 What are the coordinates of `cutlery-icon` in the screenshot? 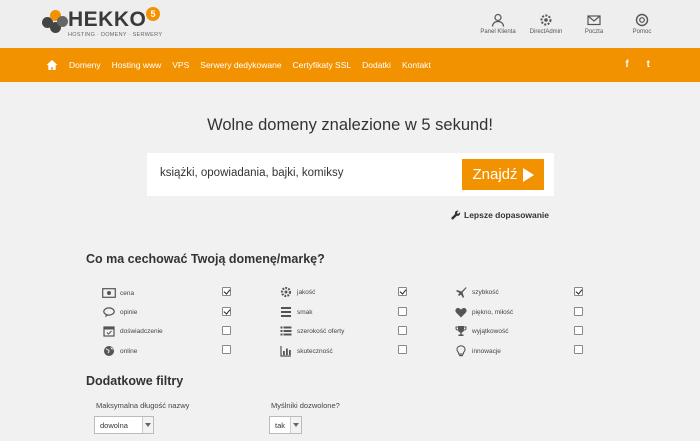 It's located at (286, 312).